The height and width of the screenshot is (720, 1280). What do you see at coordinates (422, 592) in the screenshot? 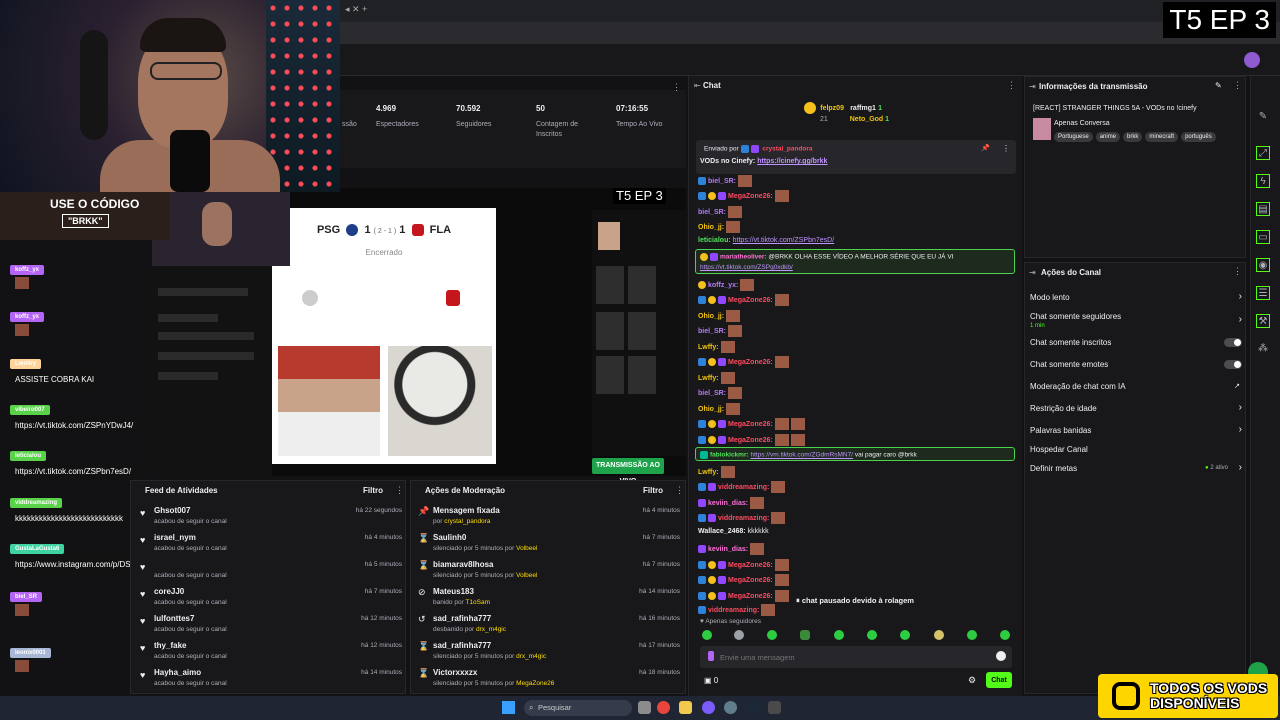
I see `ban-icon: ⊘` at bounding box center [422, 592].